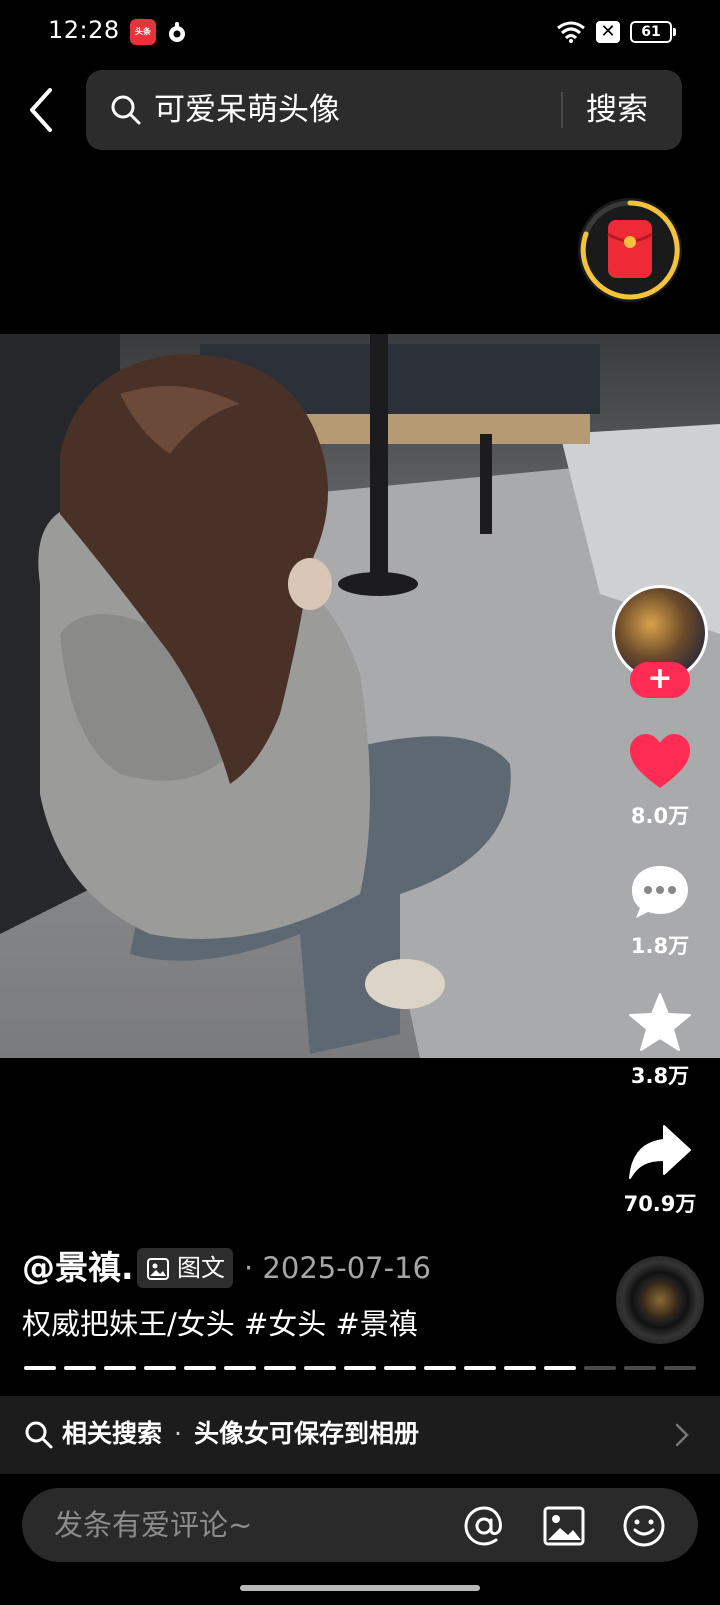  I want to click on red-packet-timer, so click(630, 250).